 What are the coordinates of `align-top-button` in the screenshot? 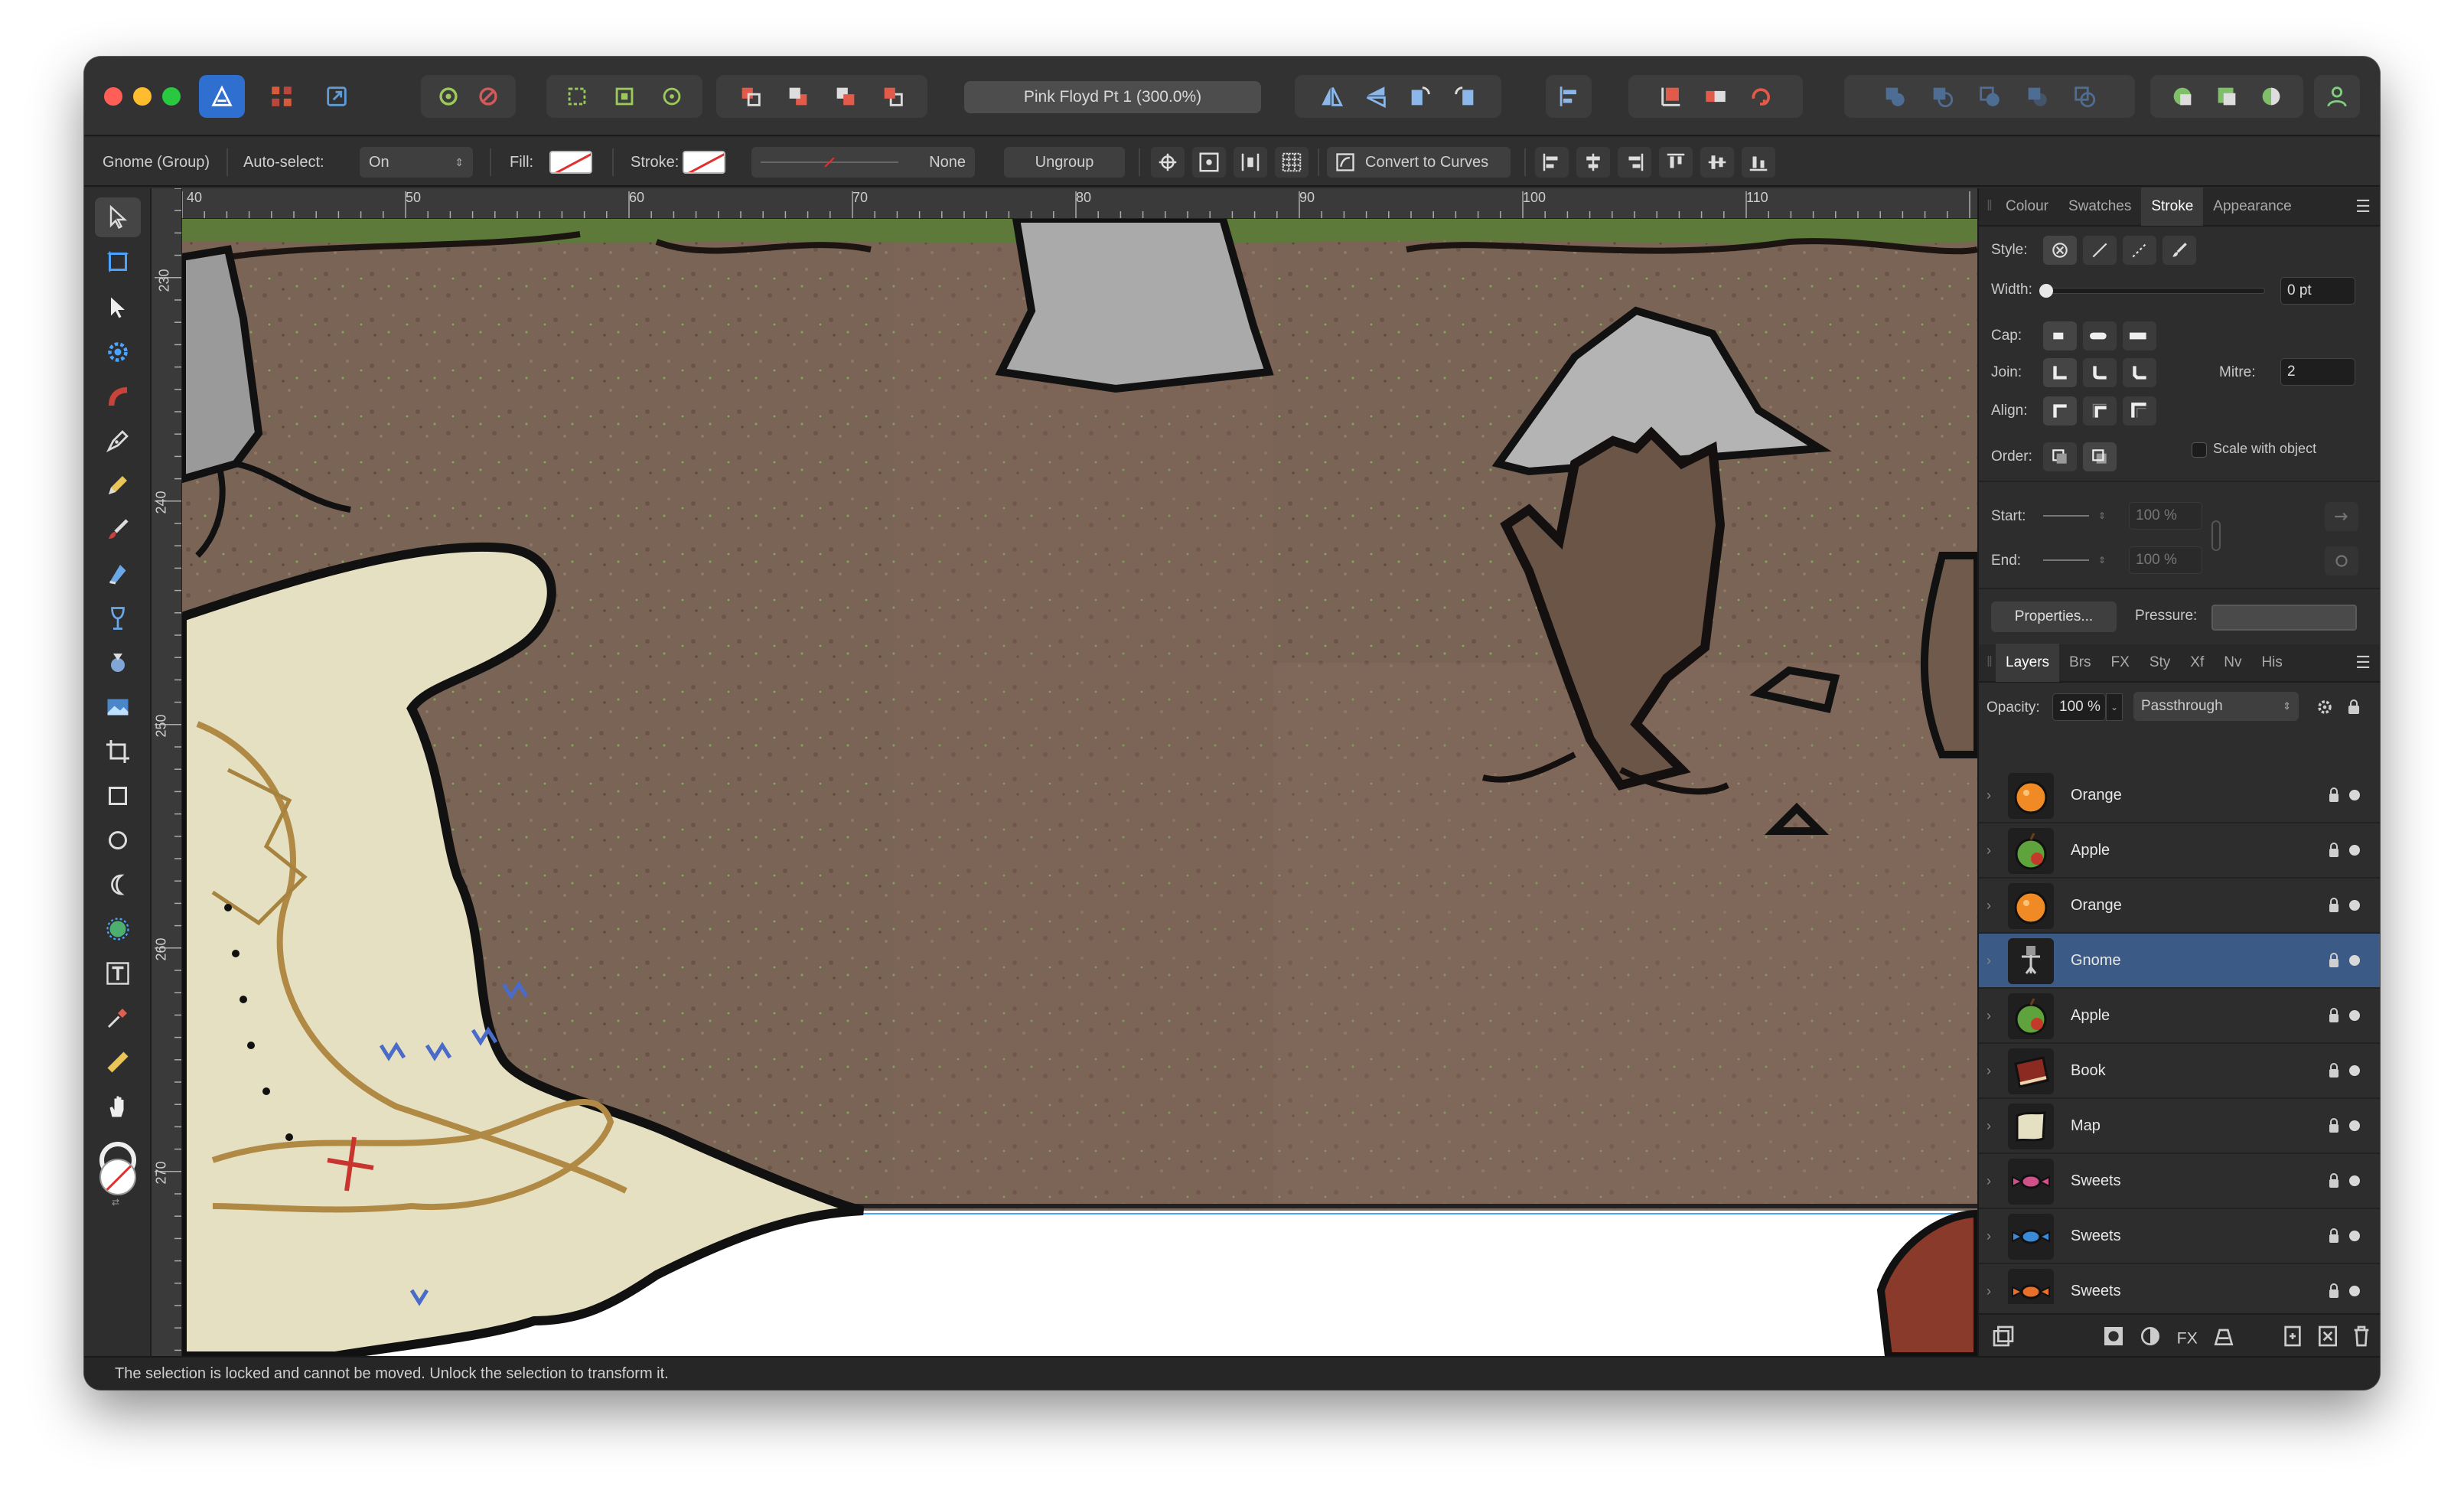 It's located at (1676, 162).